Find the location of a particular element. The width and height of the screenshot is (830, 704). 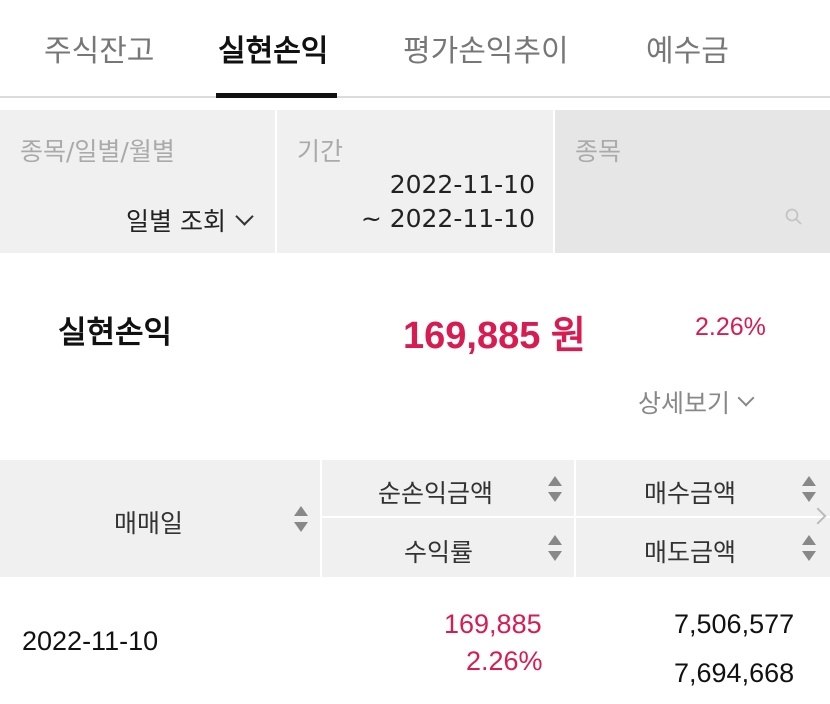

tab-deposit: 예수금 is located at coordinates (687, 48).